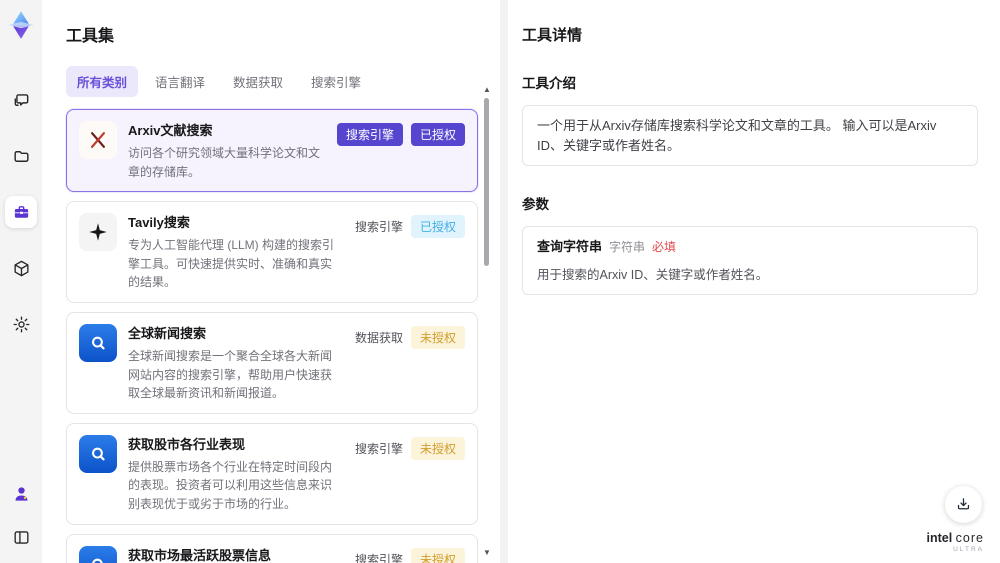  Describe the element at coordinates (200, 555) in the screenshot. I see `tool-name: 获取市场最活跃股票信息` at that location.